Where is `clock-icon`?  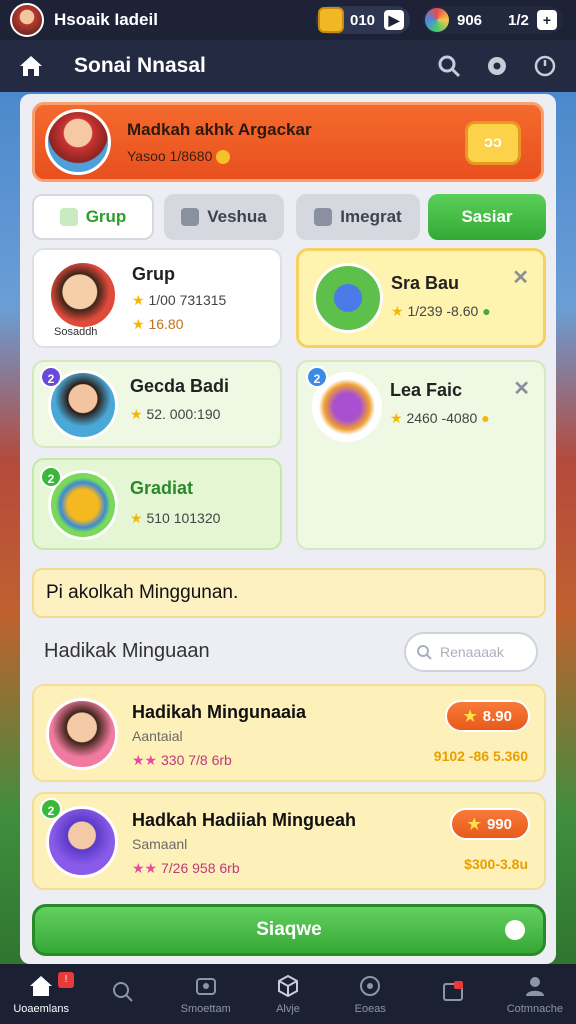
clock-icon is located at coordinates (545, 66).